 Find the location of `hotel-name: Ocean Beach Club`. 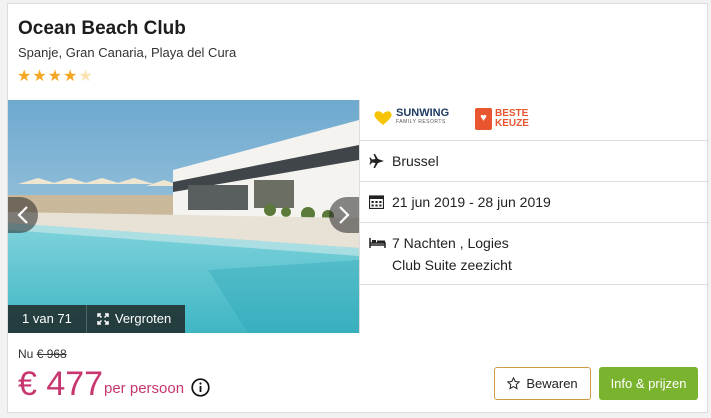

hotel-name: Ocean Beach Club is located at coordinates (102, 29).